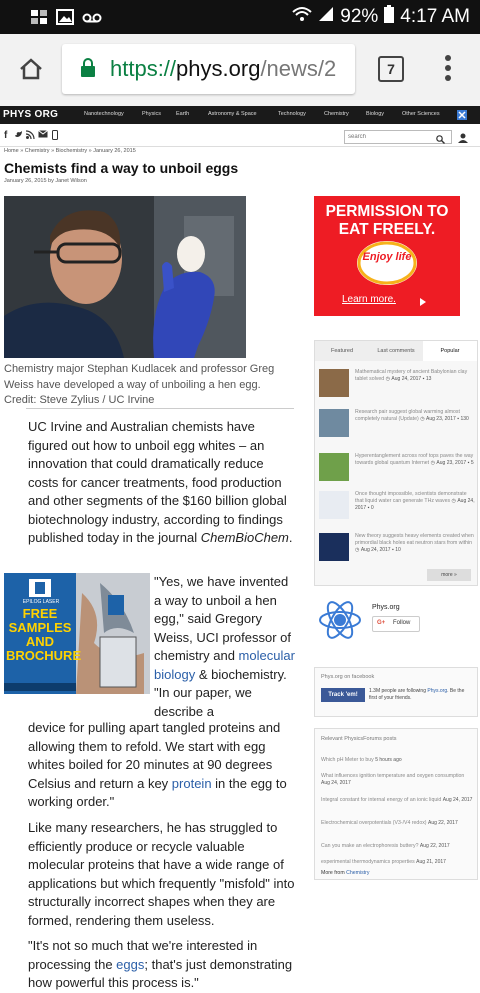 This screenshot has width=480, height=993. I want to click on journal-name: ChemBioChem, so click(244, 537).